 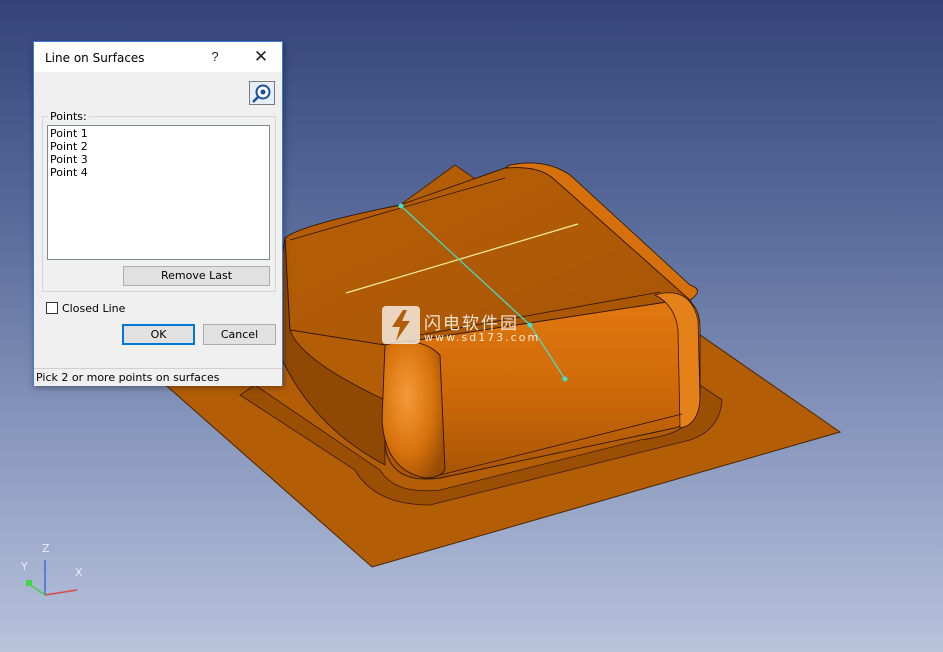 I want to click on points-label: Points:, so click(x=68, y=116).